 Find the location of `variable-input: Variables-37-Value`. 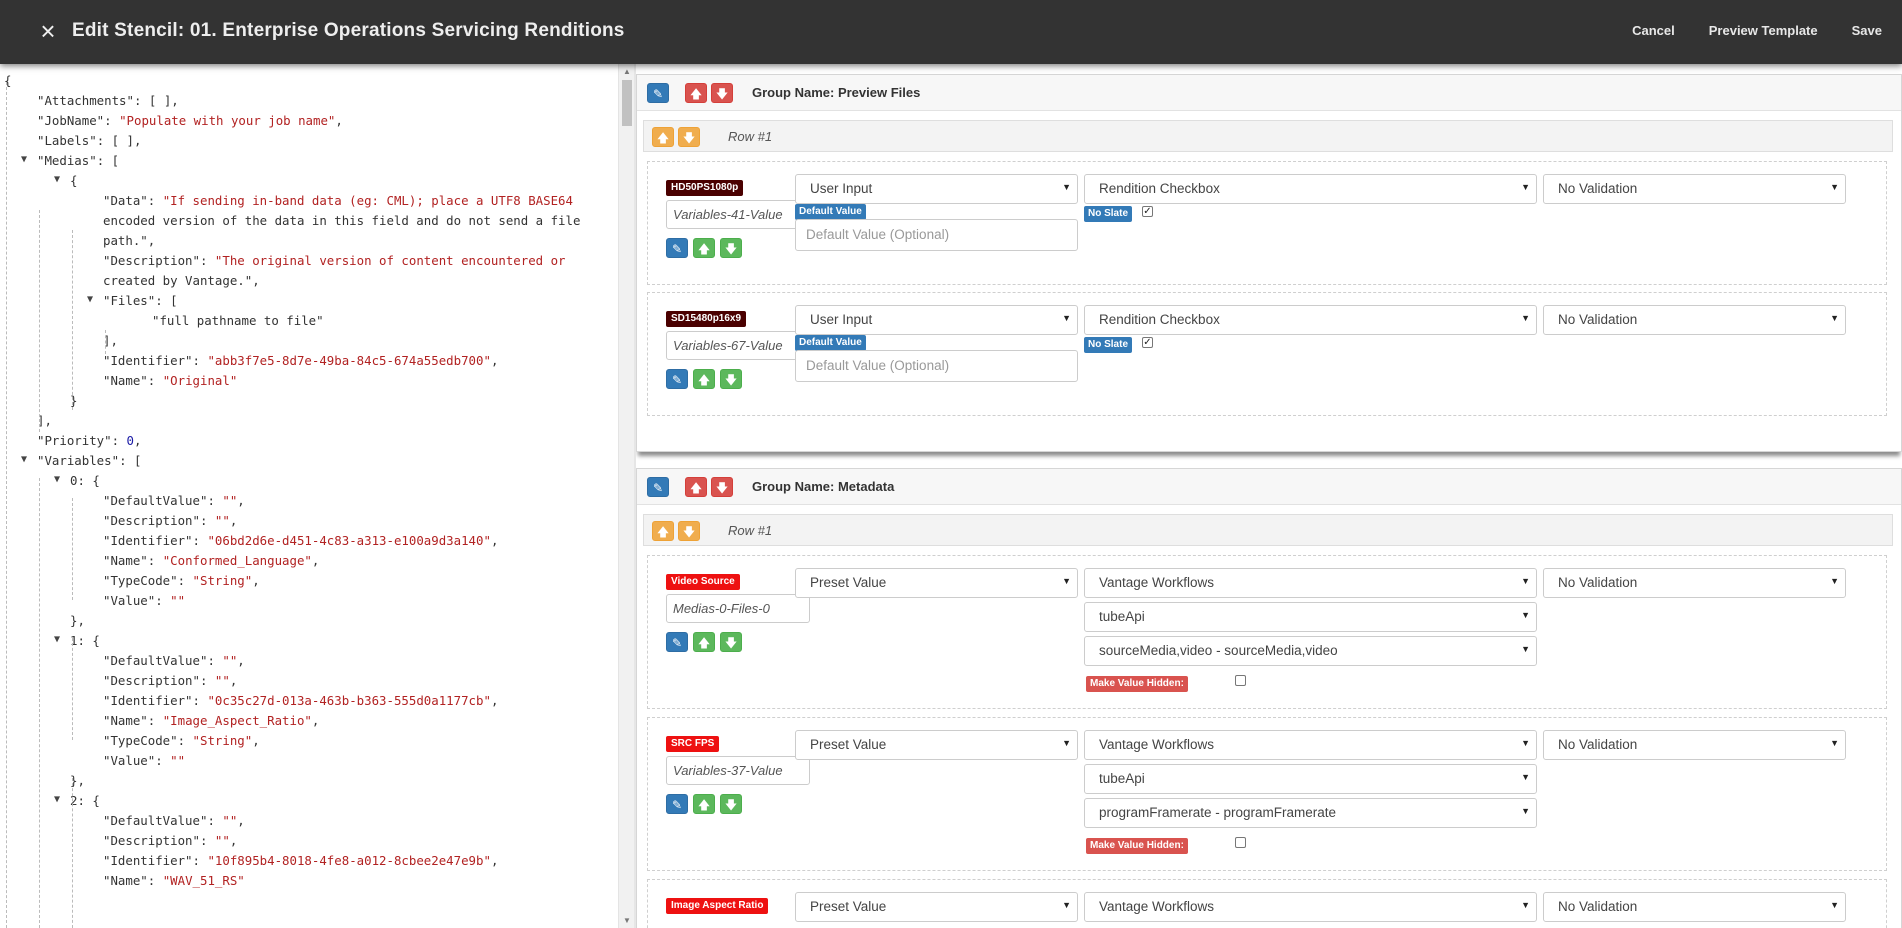

variable-input: Variables-37-Value is located at coordinates (738, 770).